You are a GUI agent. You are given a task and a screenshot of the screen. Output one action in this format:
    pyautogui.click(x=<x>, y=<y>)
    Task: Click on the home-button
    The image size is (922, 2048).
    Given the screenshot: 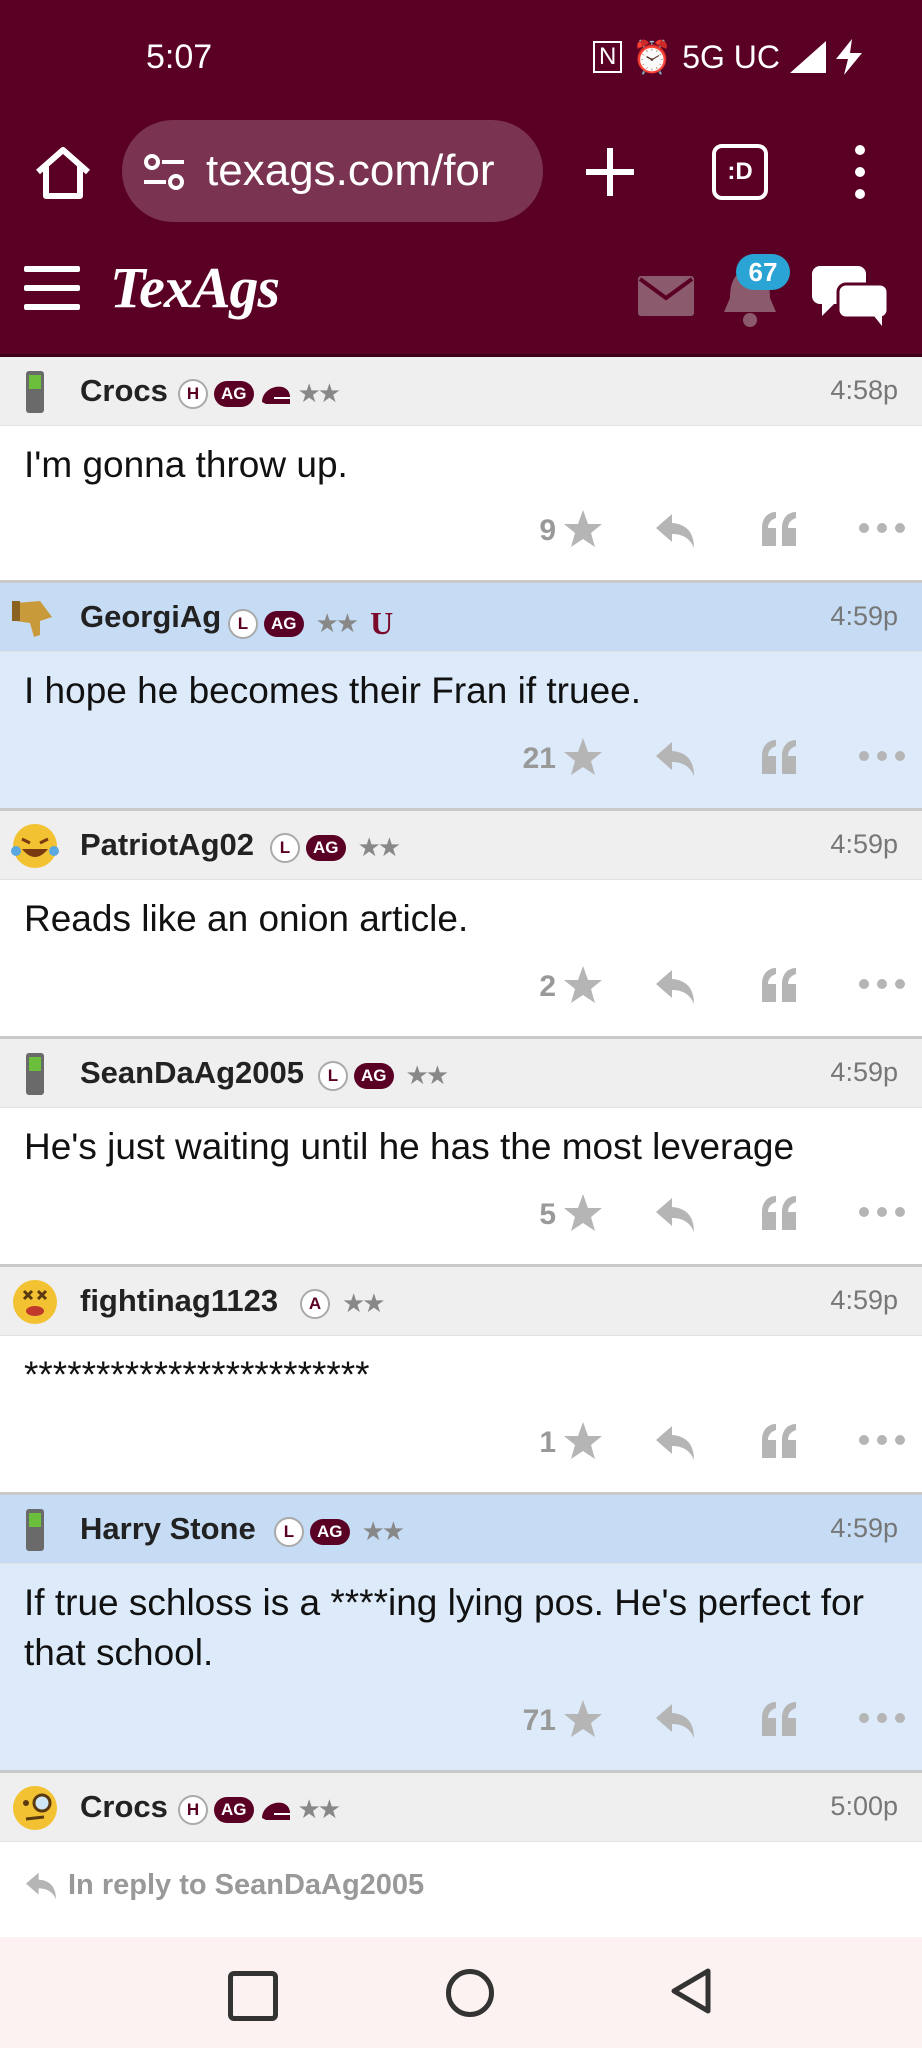 What is the action you would take?
    pyautogui.click(x=470, y=1993)
    